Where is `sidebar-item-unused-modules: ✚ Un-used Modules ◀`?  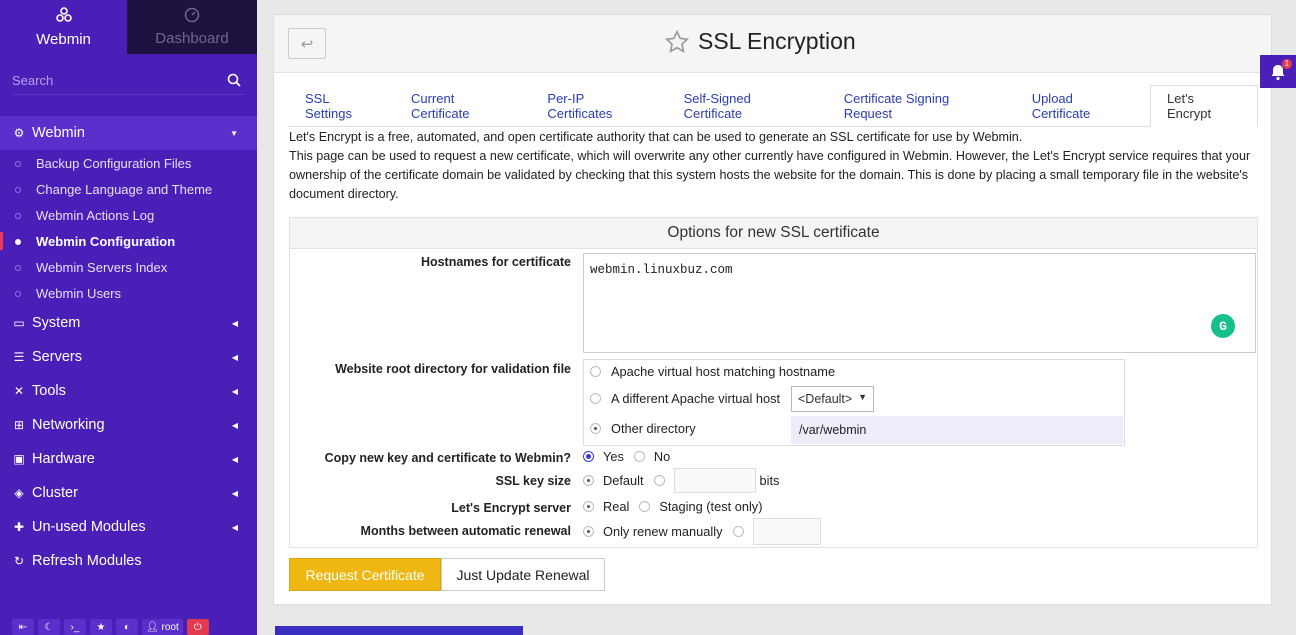
sidebar-item-unused-modules: ✚ Un-used Modules ◀ is located at coordinates (128, 527).